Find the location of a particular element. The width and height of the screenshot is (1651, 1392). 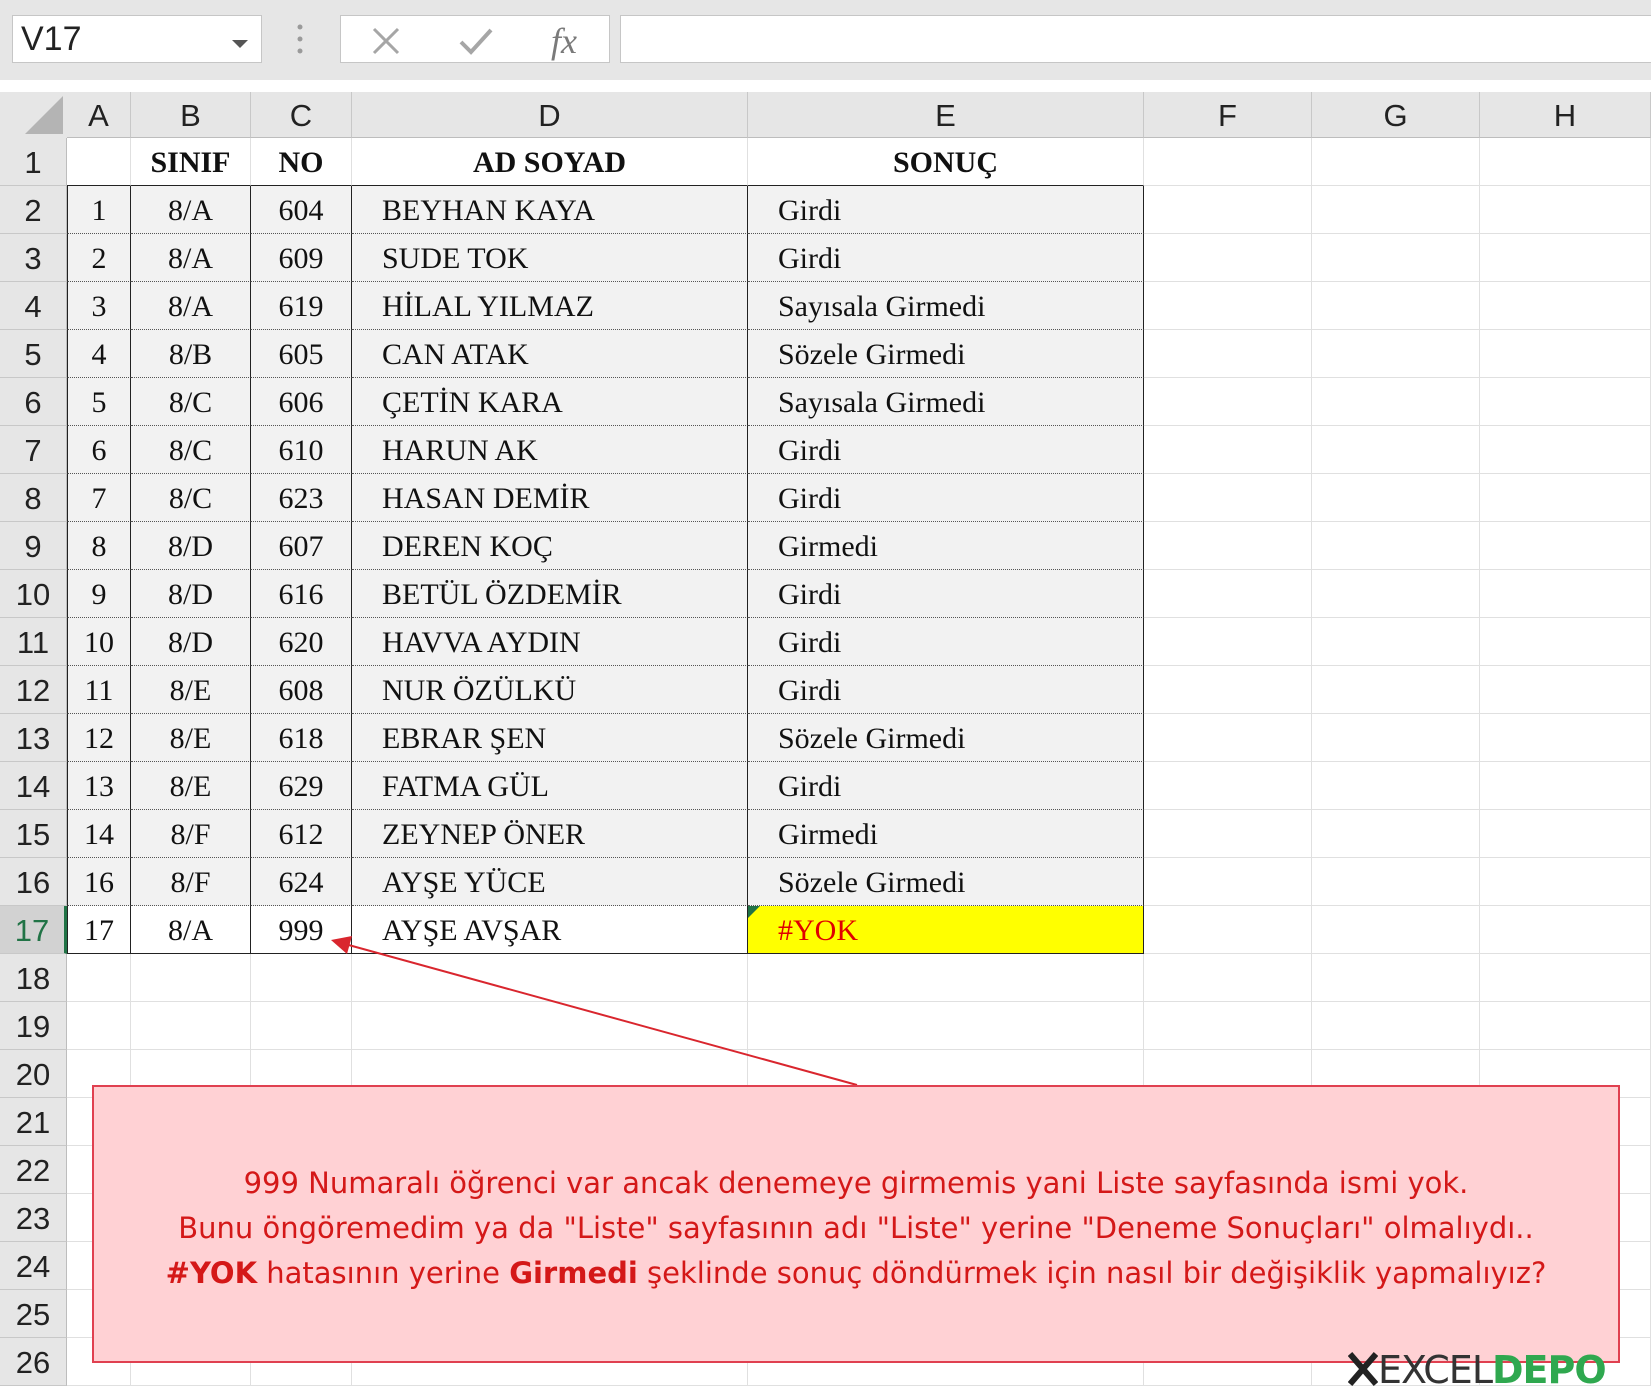

column-header-g: G is located at coordinates (1396, 115).